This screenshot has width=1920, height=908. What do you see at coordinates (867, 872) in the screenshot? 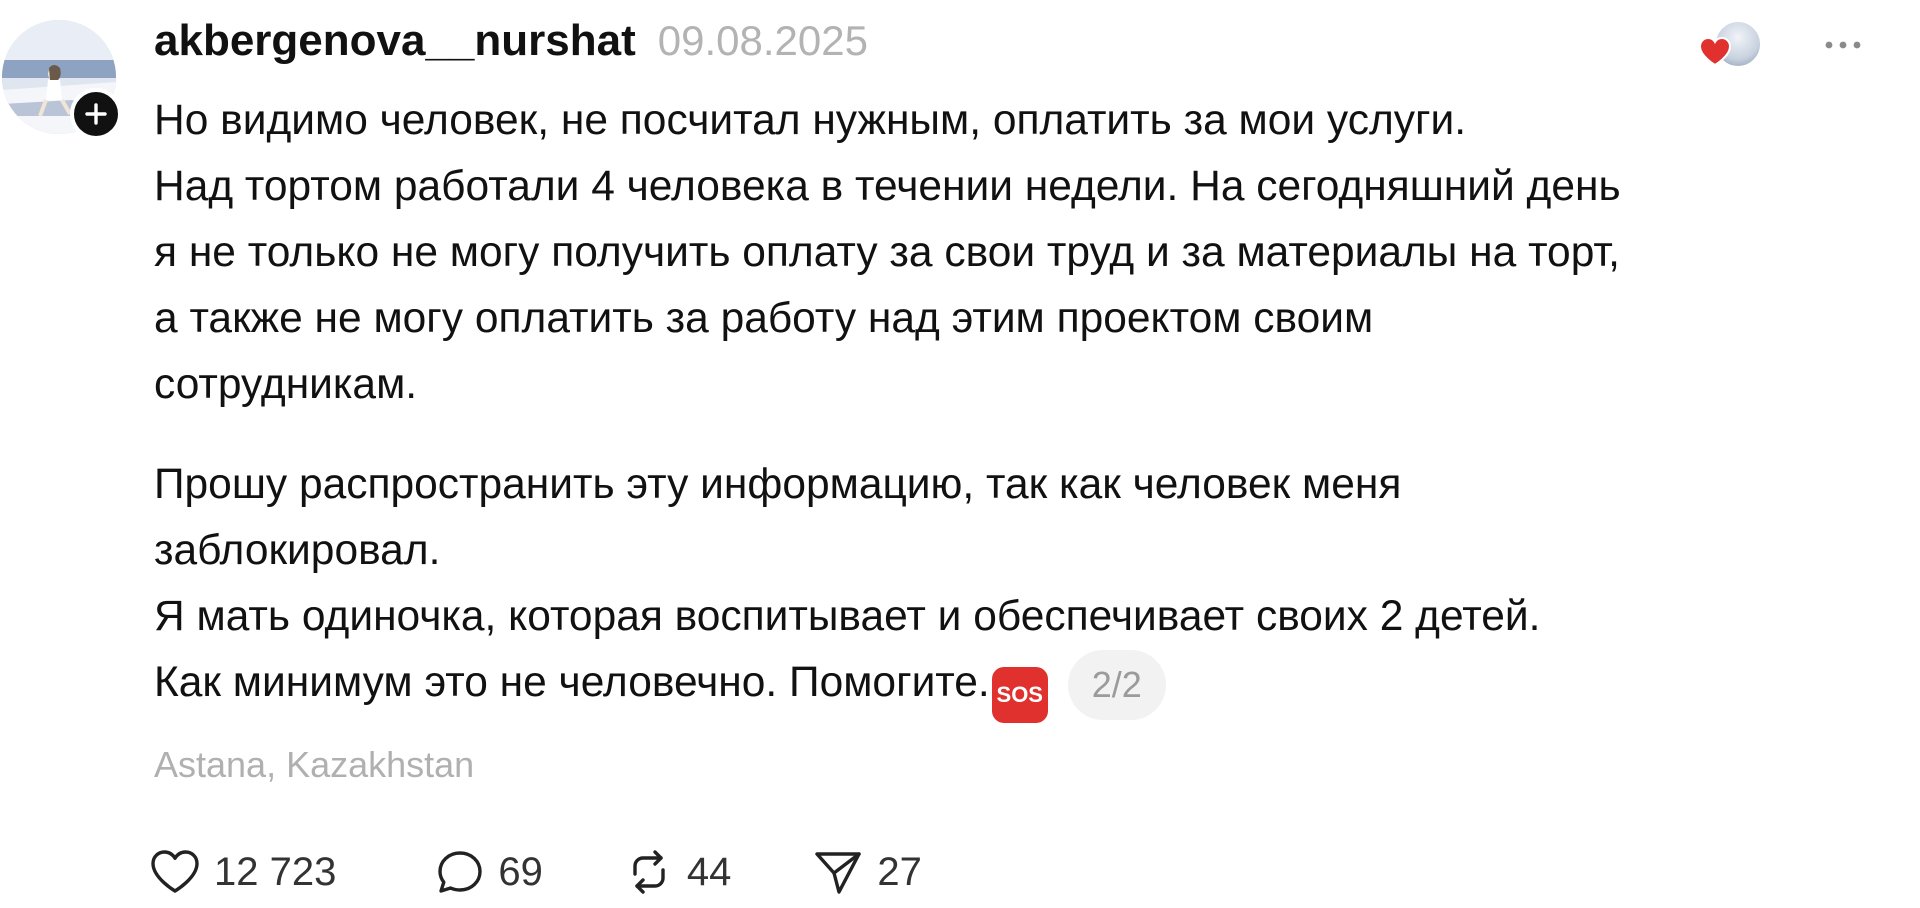
I see `share-button: 27` at bounding box center [867, 872].